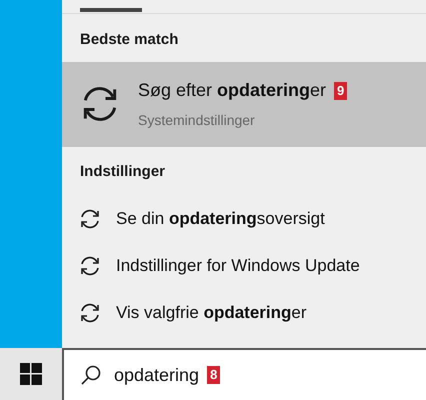 Image resolution: width=426 pixels, height=400 pixels. I want to click on section-header: Indstillinger, so click(122, 172).